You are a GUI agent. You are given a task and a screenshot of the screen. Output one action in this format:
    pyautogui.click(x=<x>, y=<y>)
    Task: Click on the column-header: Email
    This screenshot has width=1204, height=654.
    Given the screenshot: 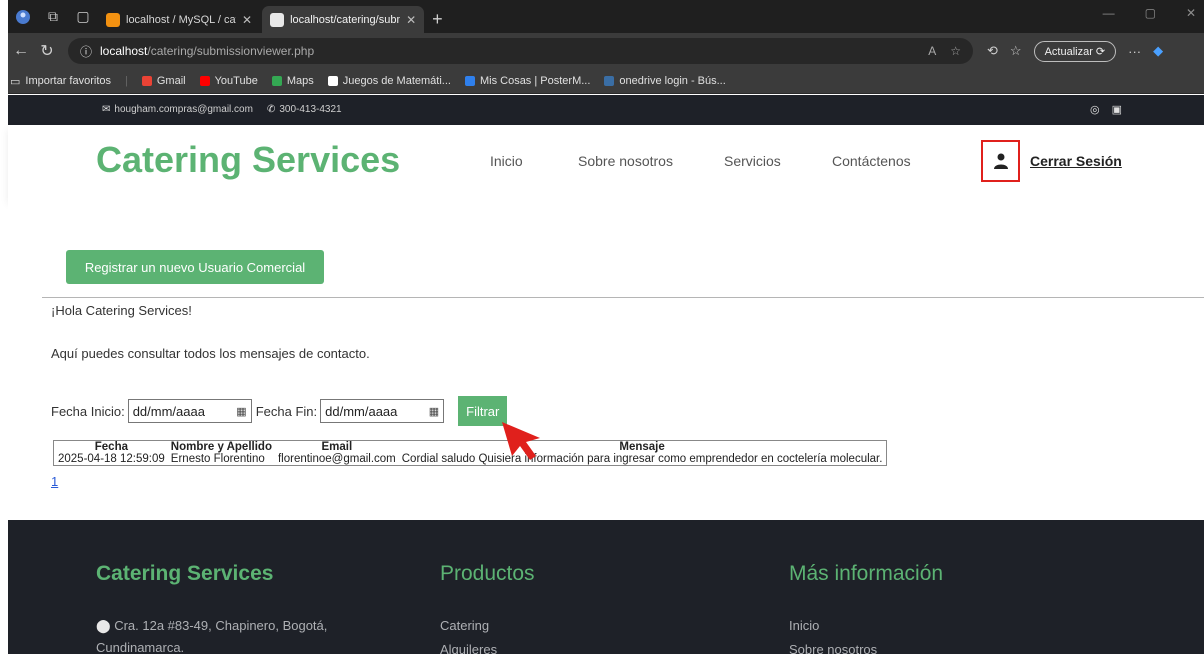 What is the action you would take?
    pyautogui.click(x=337, y=447)
    